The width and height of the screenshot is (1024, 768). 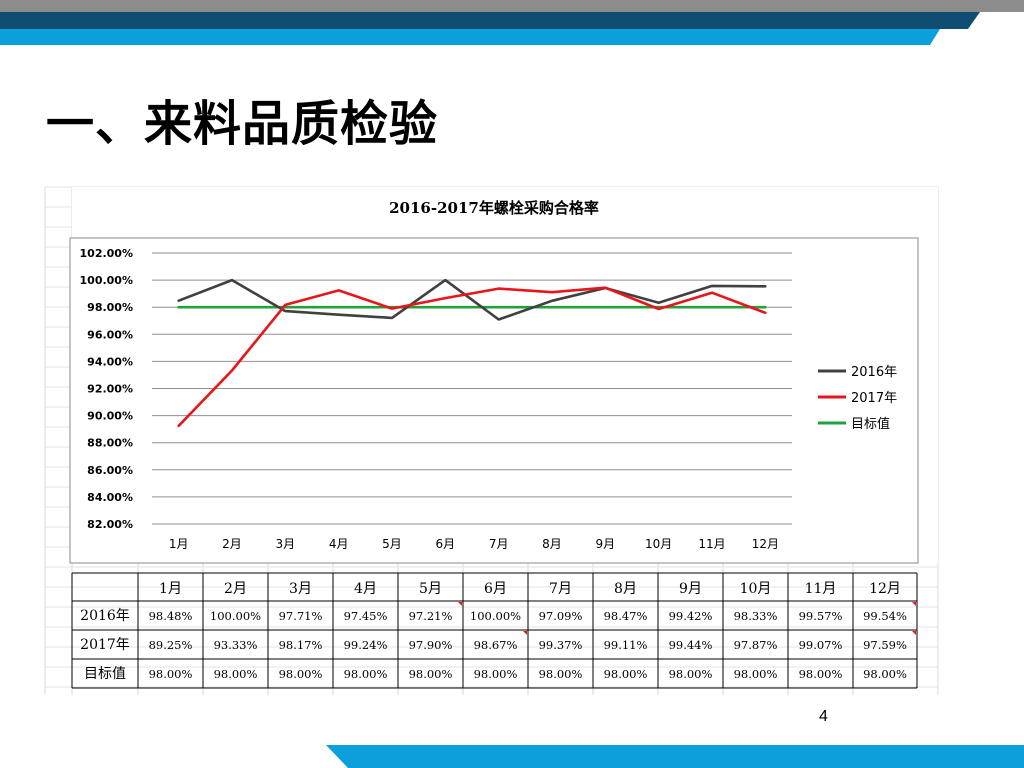 What do you see at coordinates (110, 443) in the screenshot?
I see `y-tick-label: 88.00%` at bounding box center [110, 443].